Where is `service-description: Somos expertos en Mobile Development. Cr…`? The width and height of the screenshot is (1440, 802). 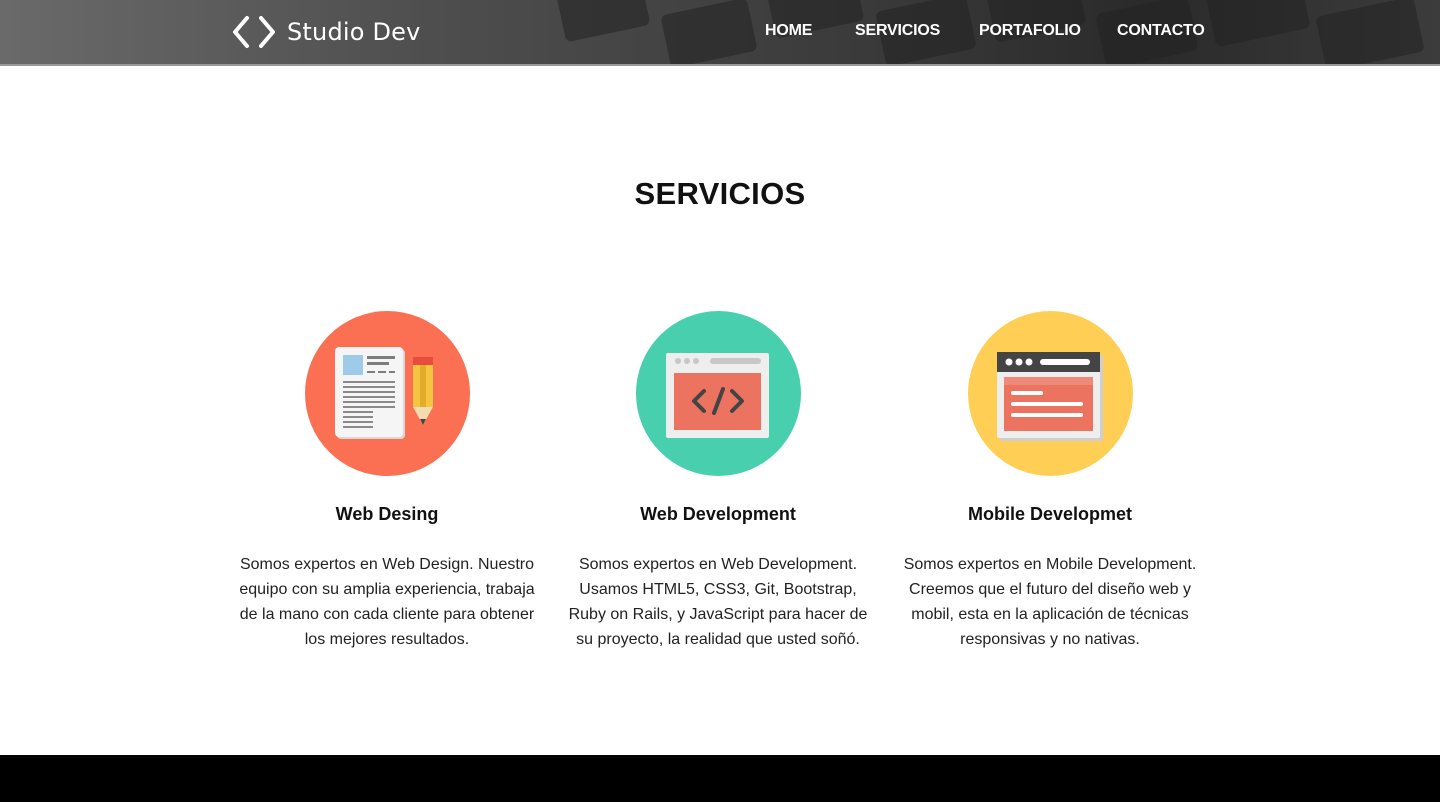 service-description: Somos expertos en Mobile Development. Cr… is located at coordinates (1050, 602).